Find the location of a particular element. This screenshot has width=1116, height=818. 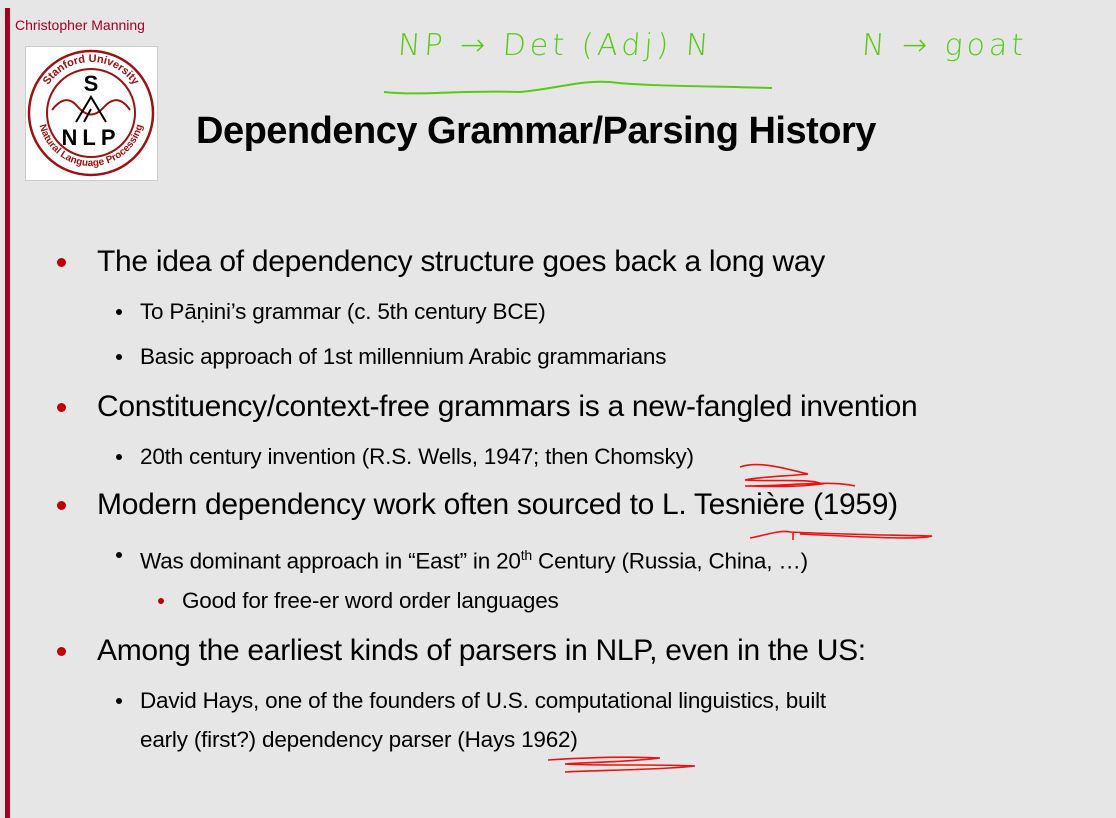

red-underline-chomsky is located at coordinates (797, 475).